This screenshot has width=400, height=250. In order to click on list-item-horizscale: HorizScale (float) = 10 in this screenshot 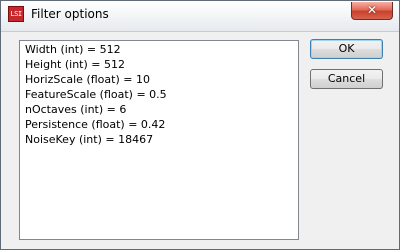, I will do `click(87, 80)`.